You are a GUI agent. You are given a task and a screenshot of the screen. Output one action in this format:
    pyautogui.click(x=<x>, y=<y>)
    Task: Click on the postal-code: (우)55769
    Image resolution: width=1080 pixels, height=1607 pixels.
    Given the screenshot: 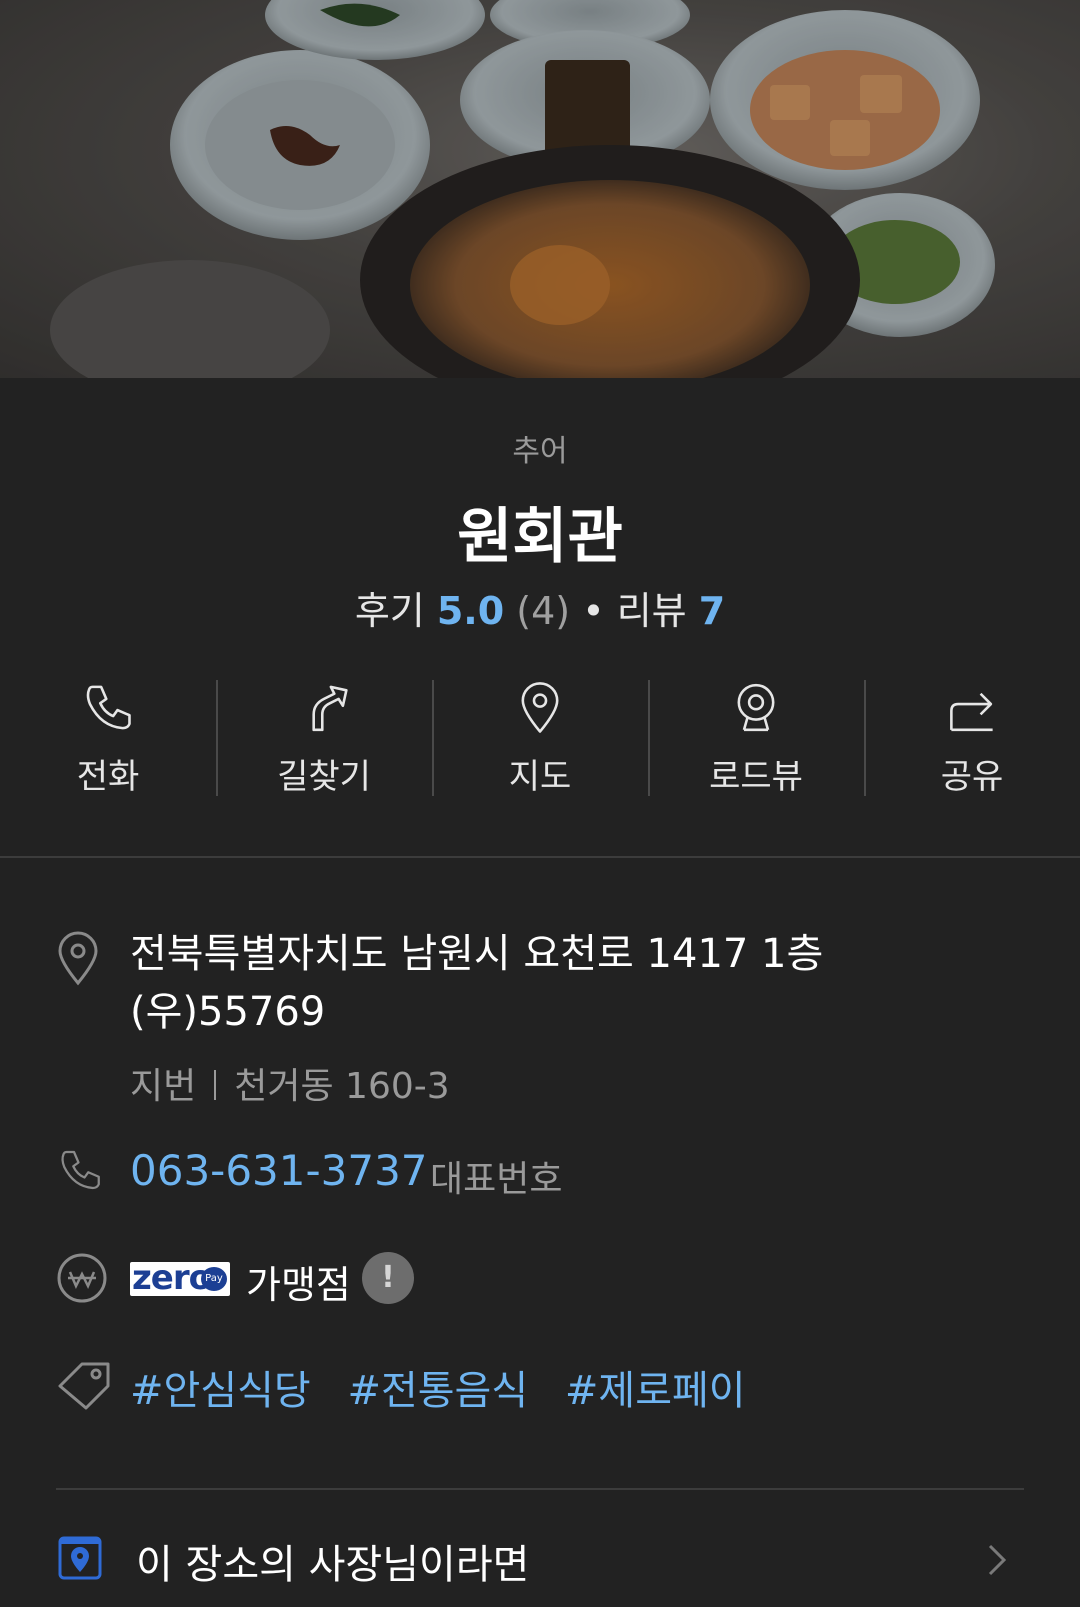 What is the action you would take?
    pyautogui.click(x=228, y=1012)
    